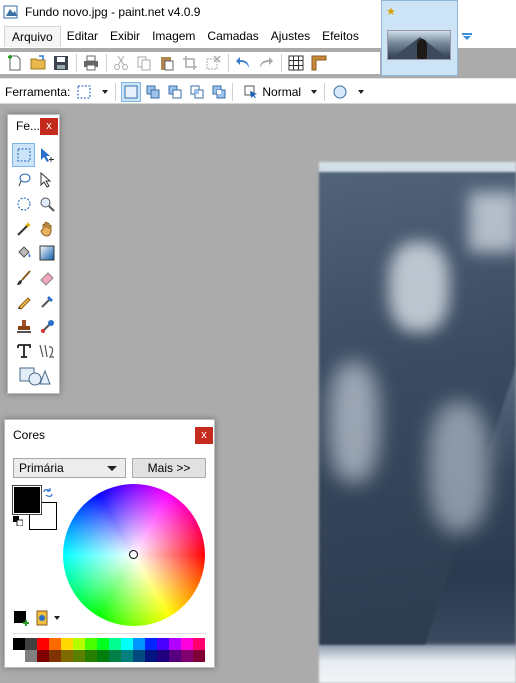 Image resolution: width=516 pixels, height=683 pixels. I want to click on menu-arquivo: Arquivo, so click(32, 36).